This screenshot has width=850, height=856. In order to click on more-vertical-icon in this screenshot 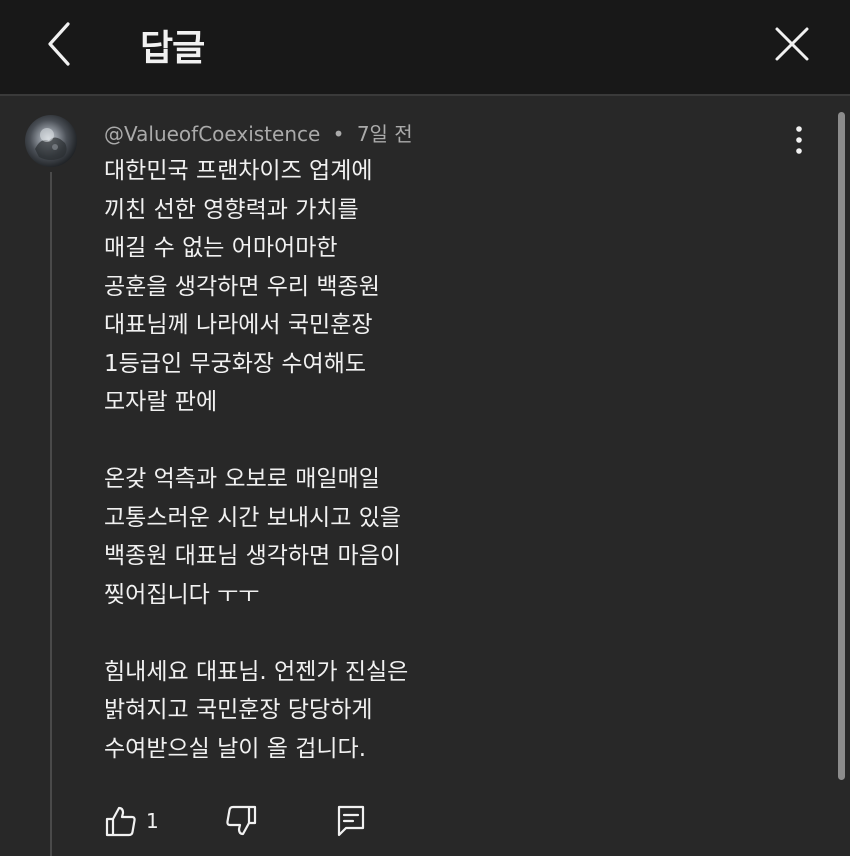, I will do `click(799, 140)`.